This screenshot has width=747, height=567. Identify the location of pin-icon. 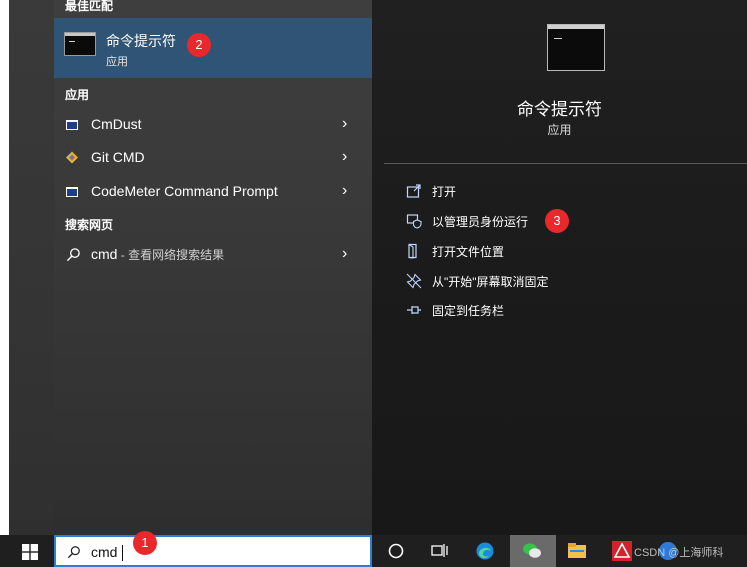
(414, 310).